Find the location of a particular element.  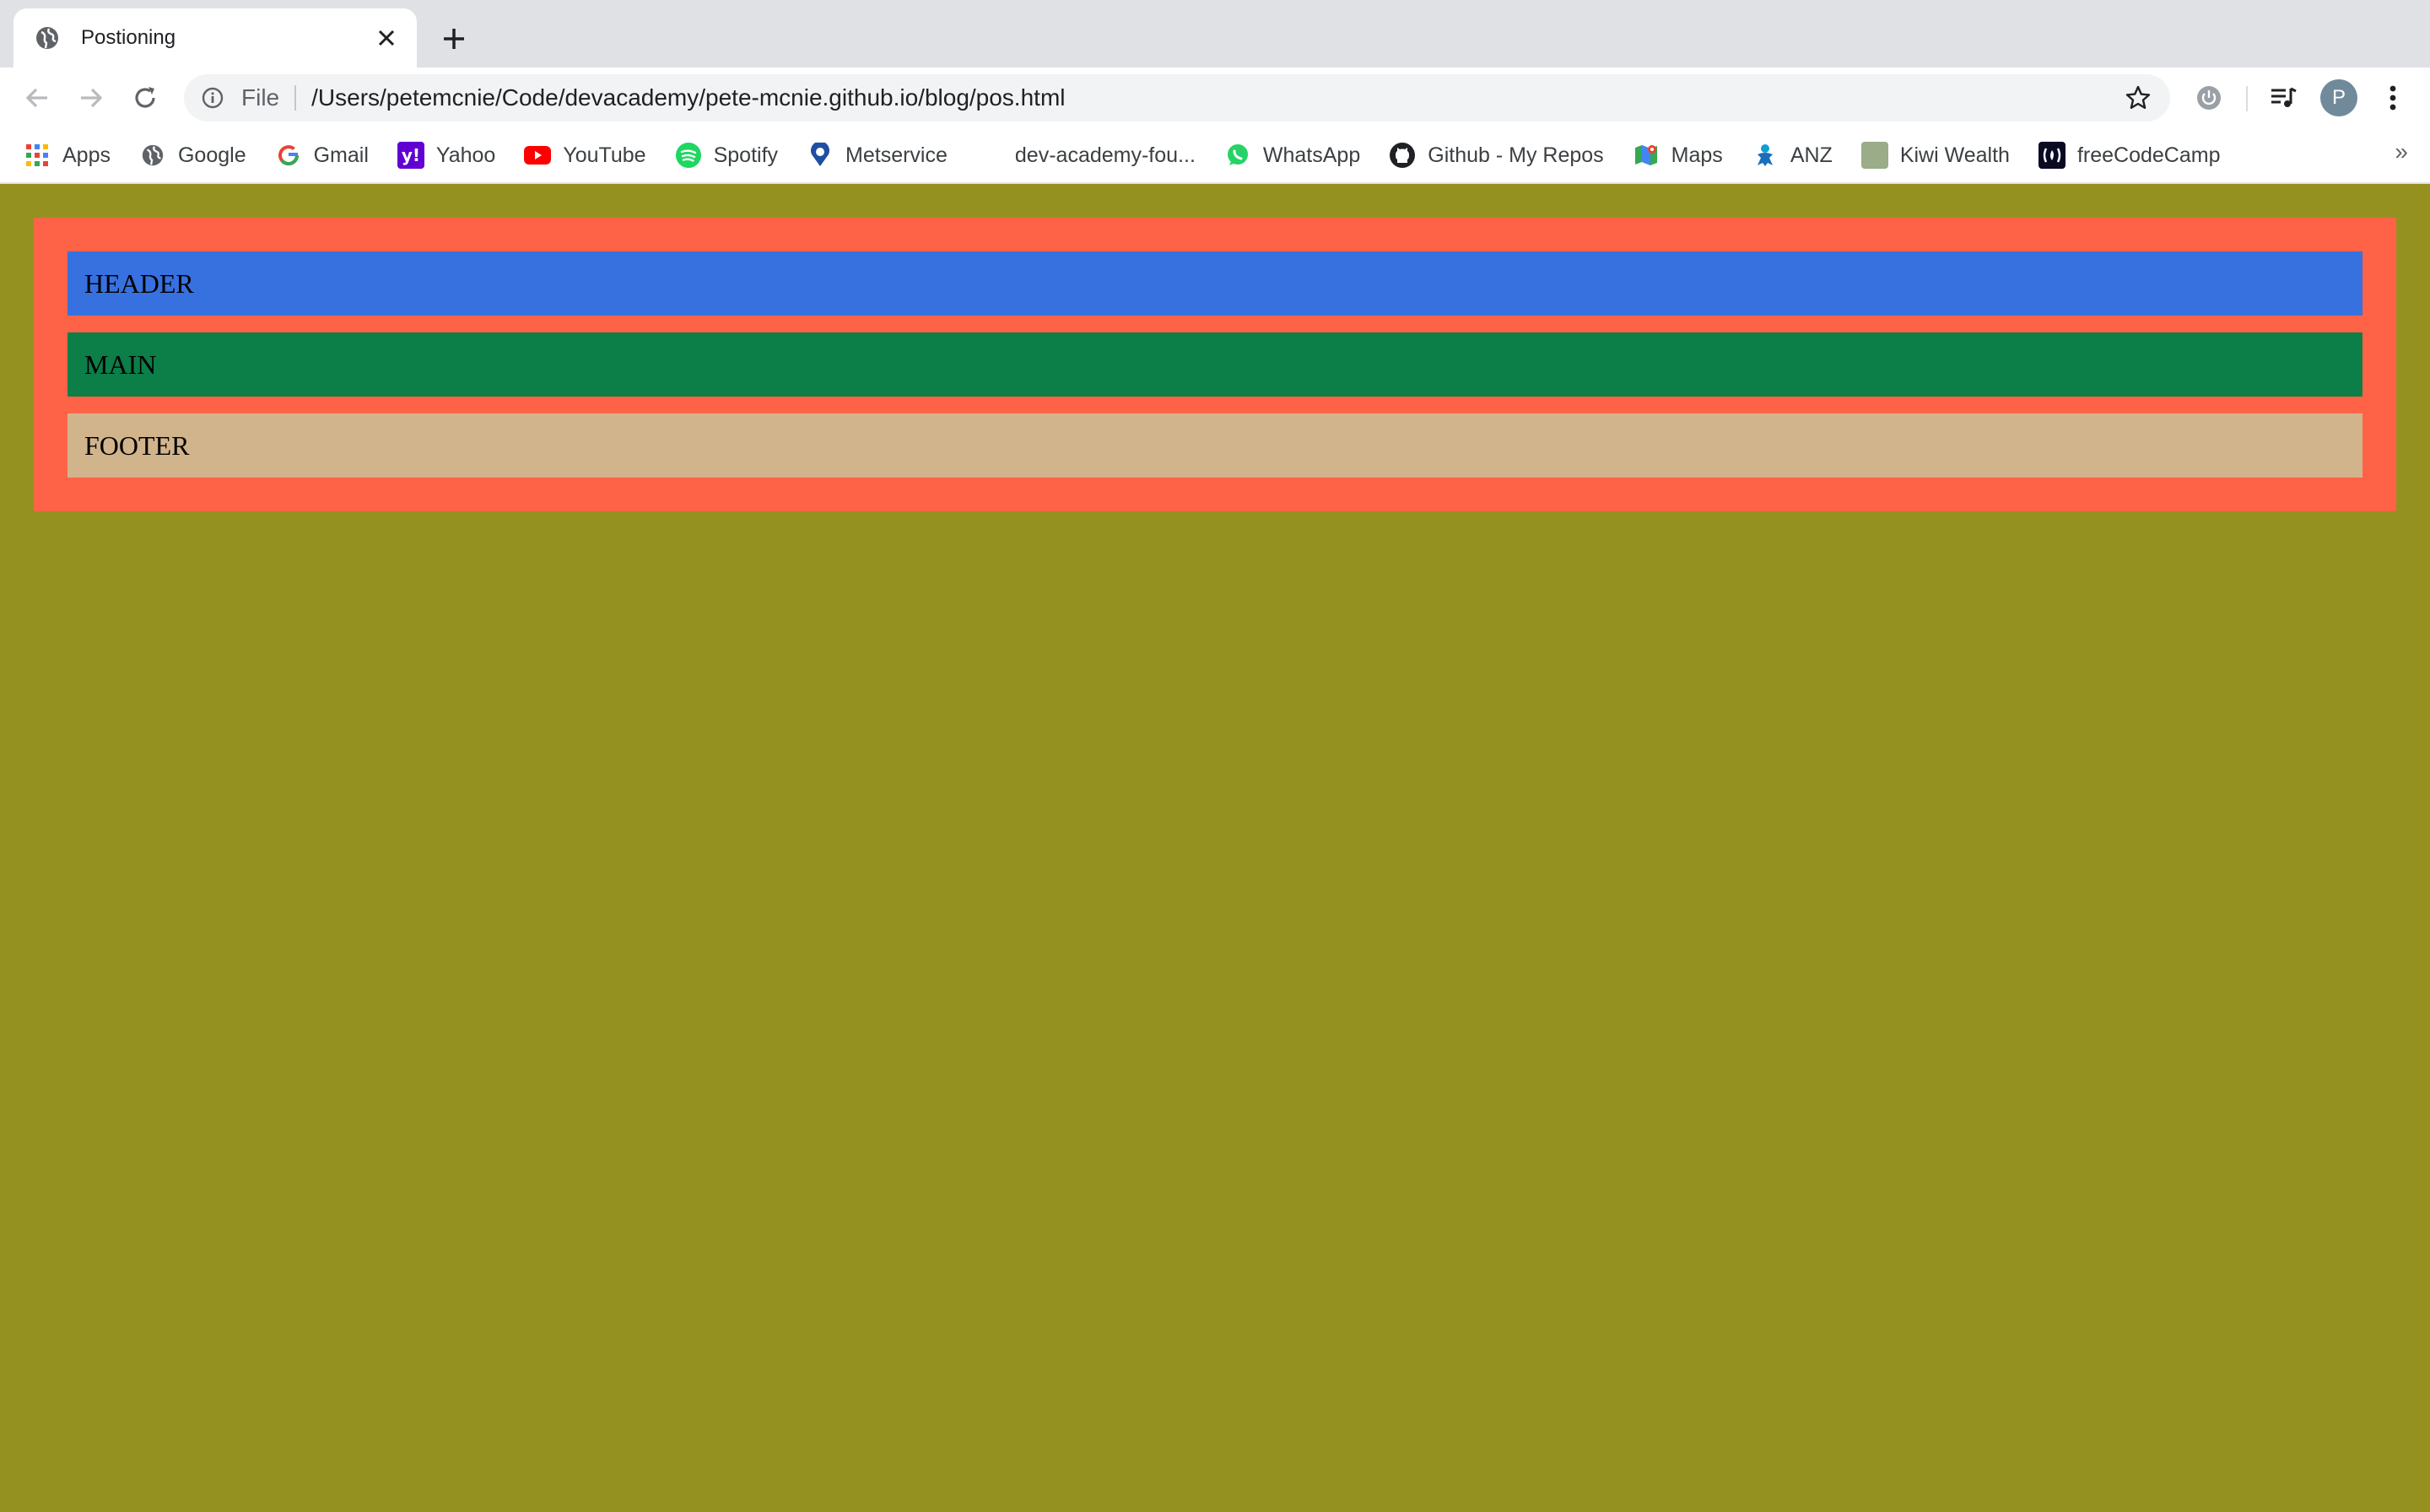

bookmark-freecodecamp: freeCodeCamp is located at coordinates (2129, 155).